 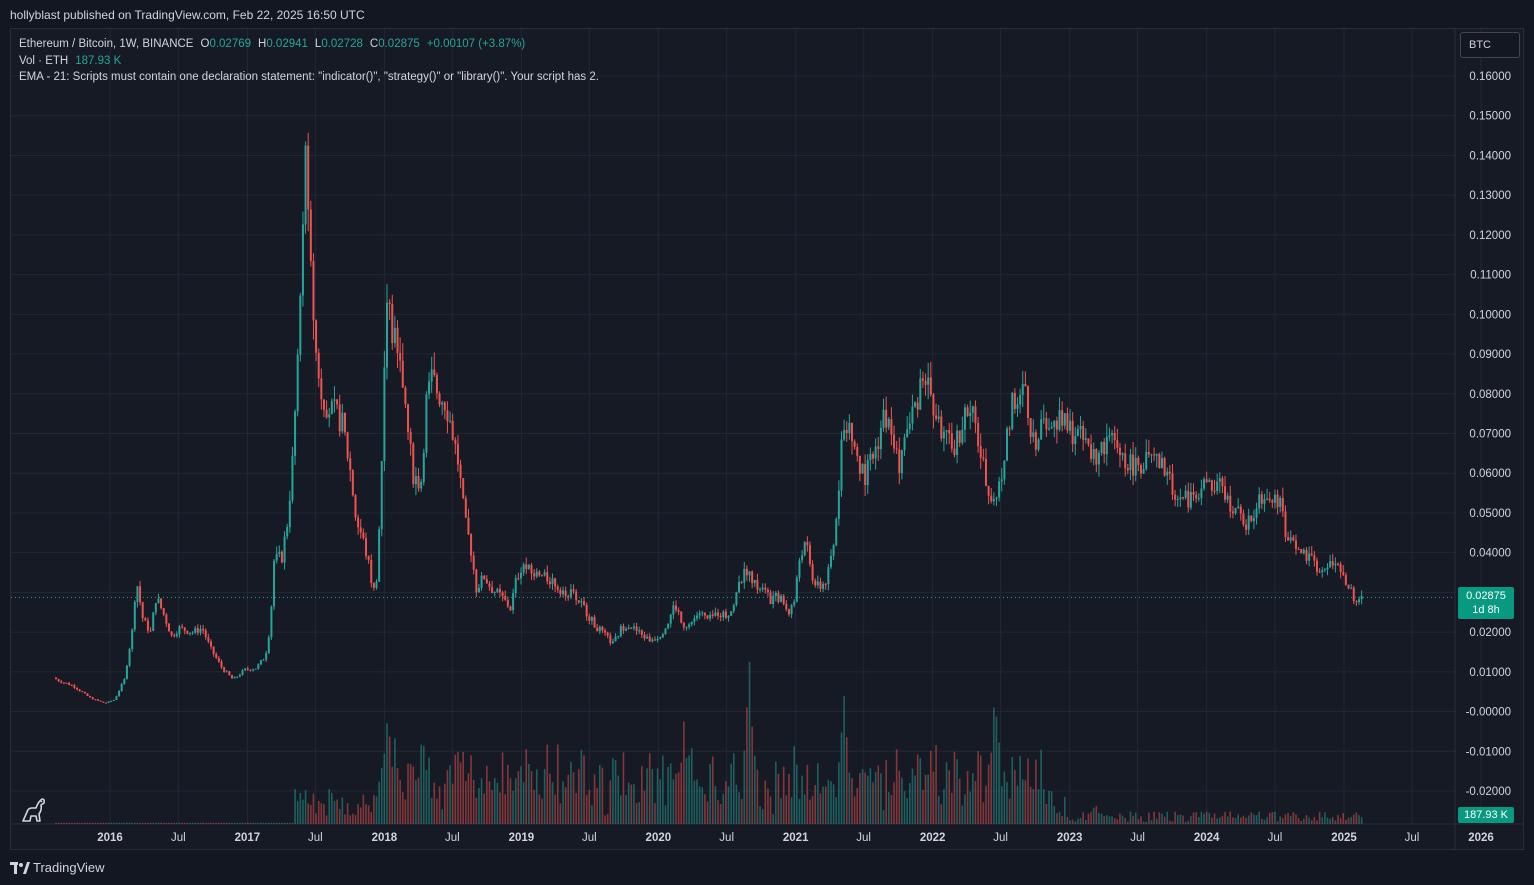 What do you see at coordinates (1490, 117) in the screenshot?
I see `y-tick-label: 0.15000` at bounding box center [1490, 117].